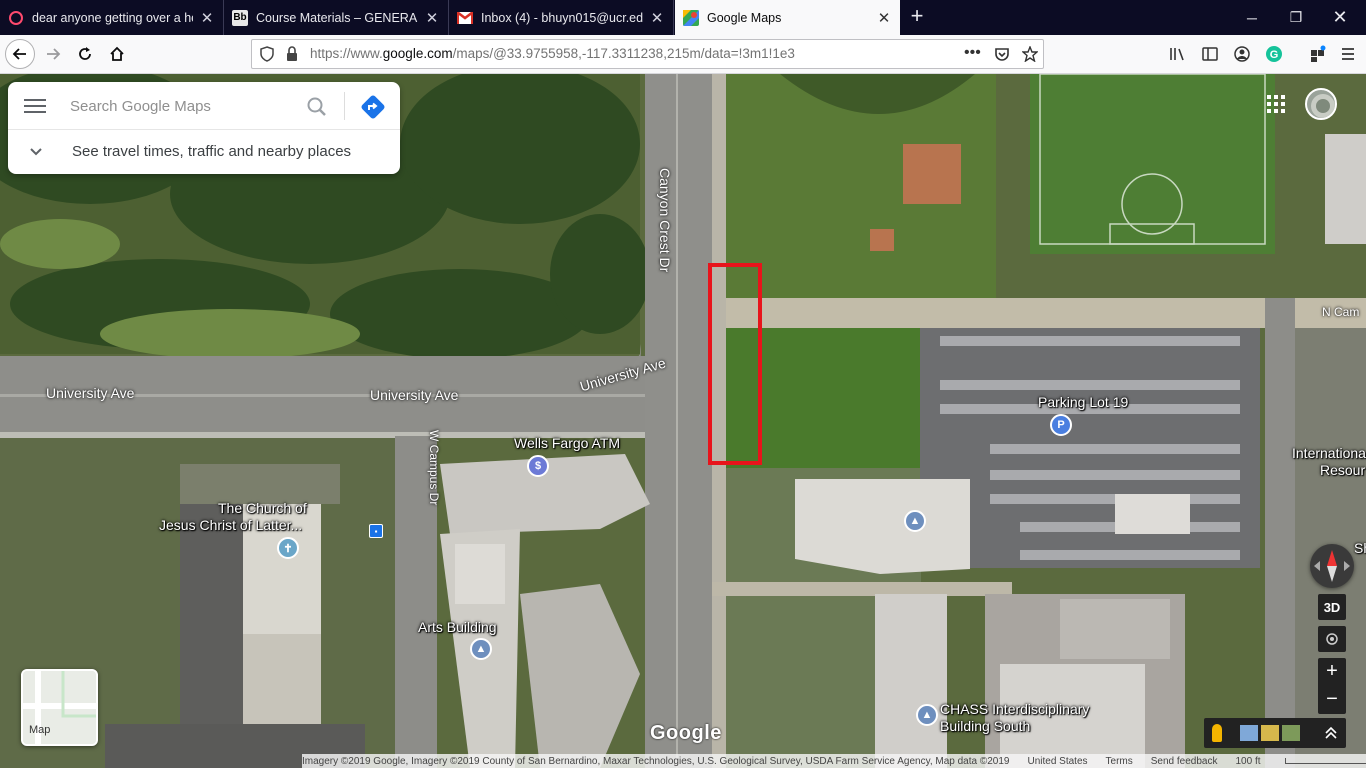 The image size is (1366, 768). Describe the element at coordinates (744, 17) in the screenshot. I see `tab-title: Google Maps` at that location.